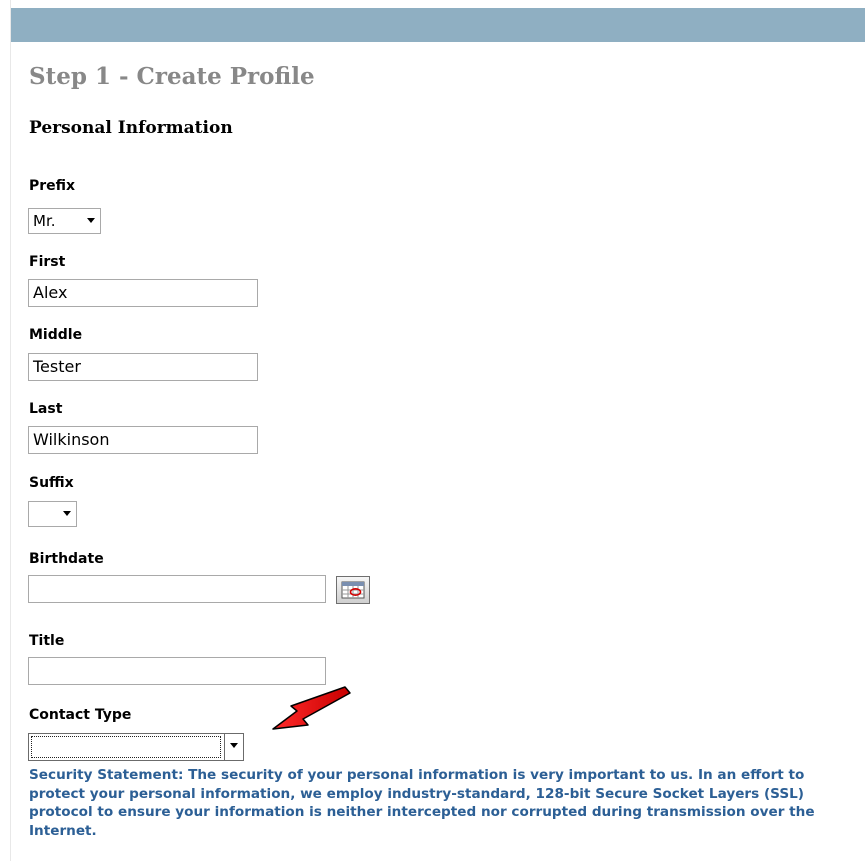 This screenshot has width=865, height=861. What do you see at coordinates (52, 514) in the screenshot?
I see `suffix-select` at bounding box center [52, 514].